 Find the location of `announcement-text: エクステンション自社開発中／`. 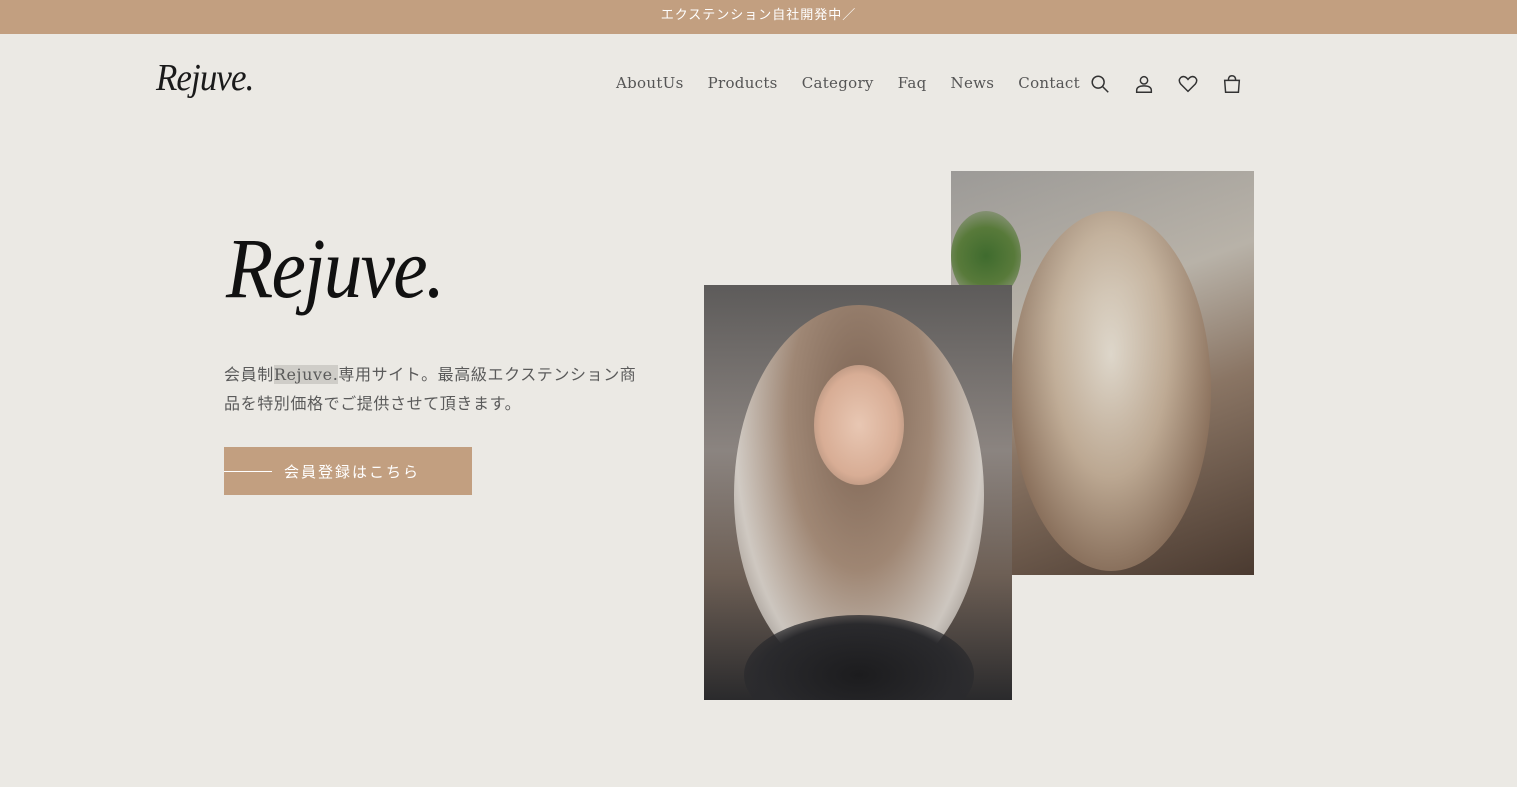

announcement-text: エクステンション自社開発中／ is located at coordinates (758, 15).